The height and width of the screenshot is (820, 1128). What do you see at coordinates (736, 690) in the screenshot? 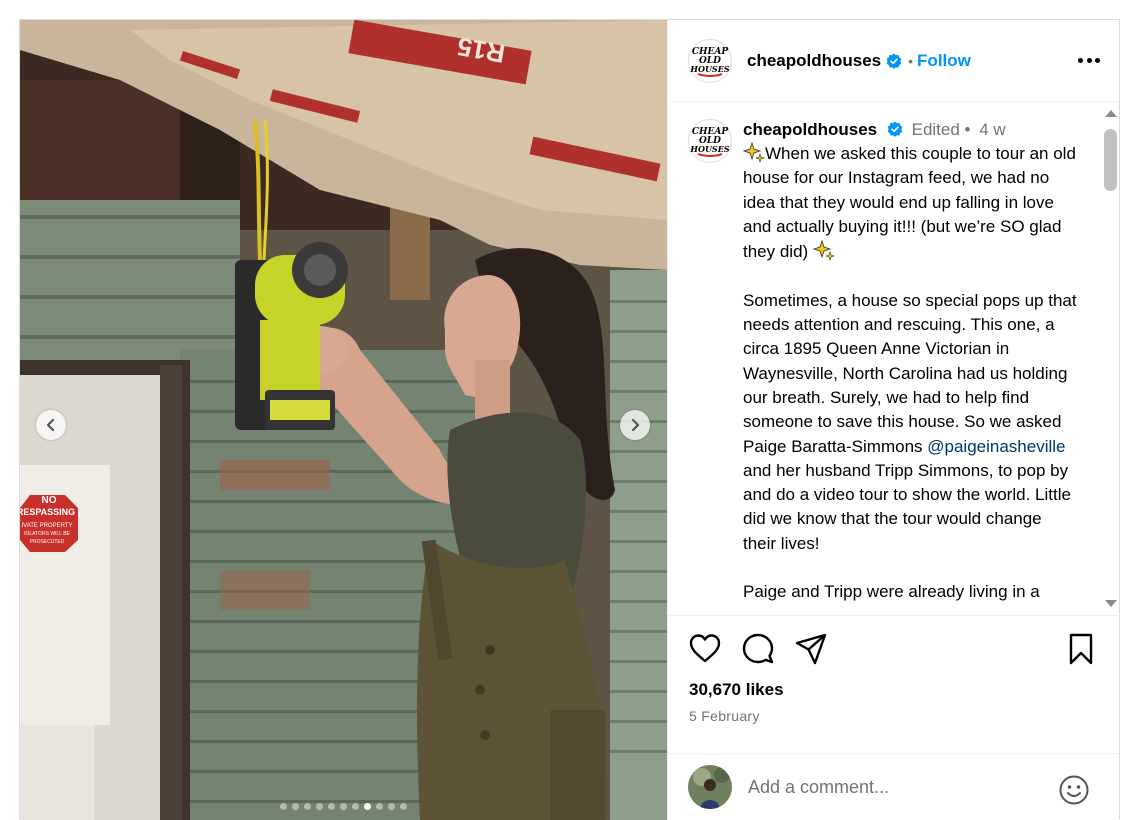
I see `like-count: 30,670 likes` at bounding box center [736, 690].